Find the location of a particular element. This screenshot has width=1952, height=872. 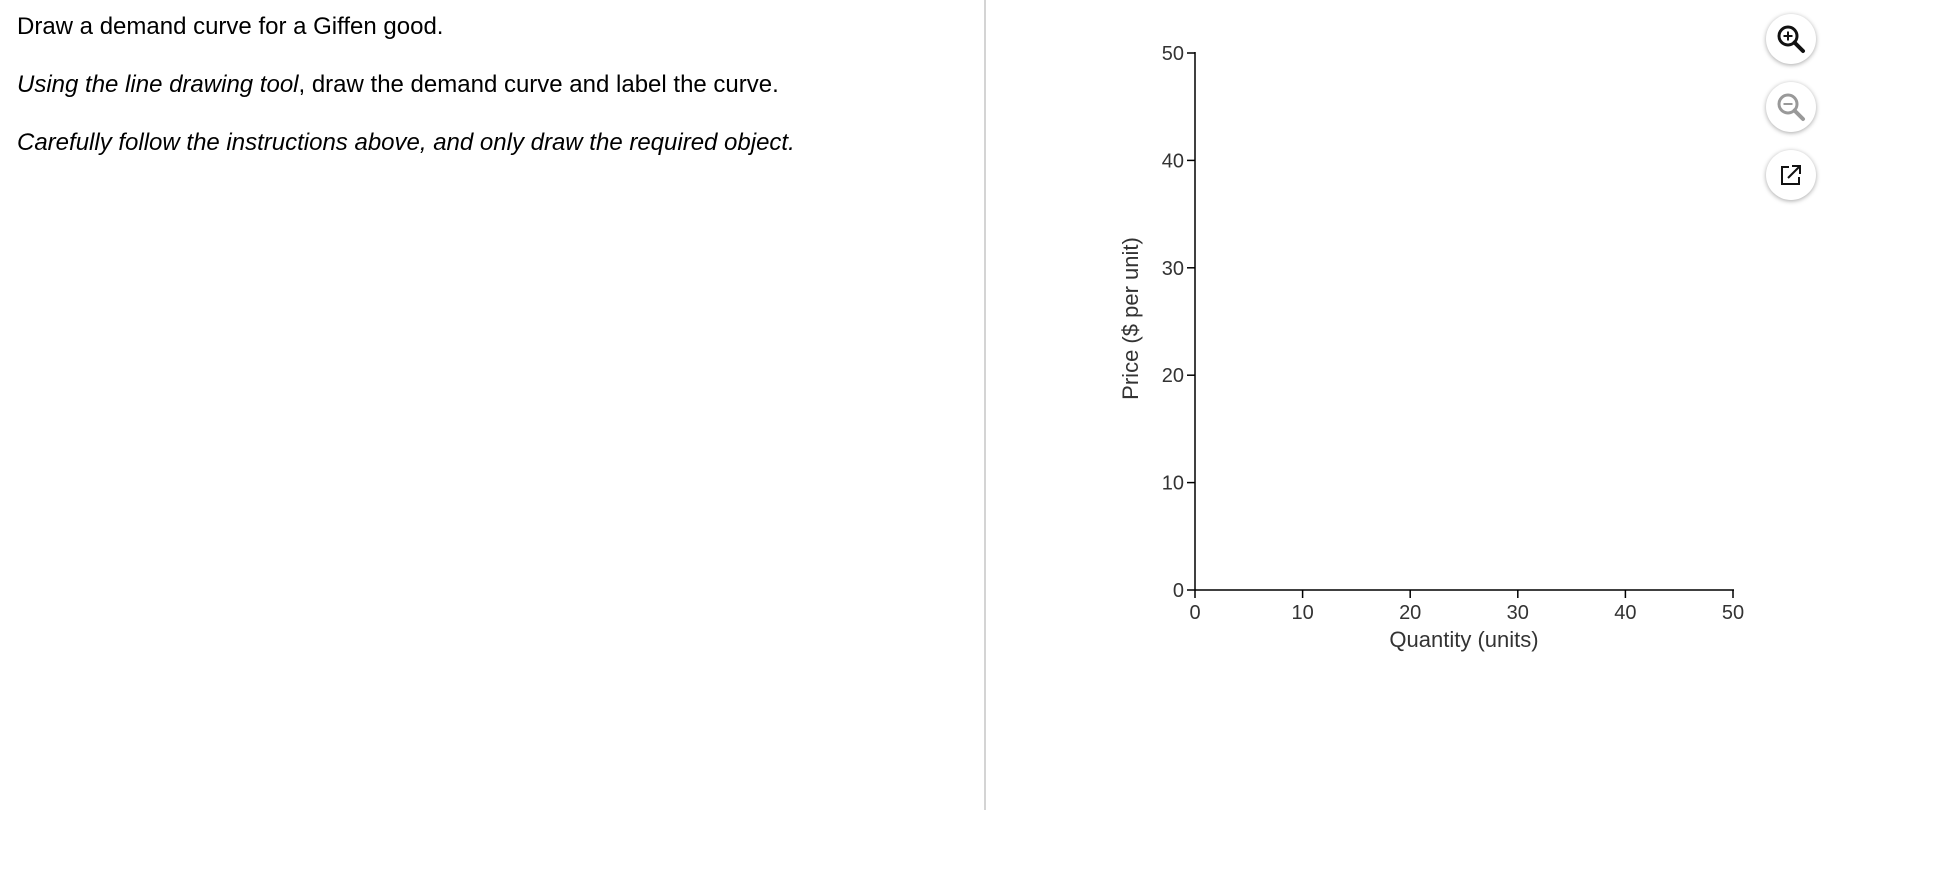

zoom-in-icon is located at coordinates (1791, 39).